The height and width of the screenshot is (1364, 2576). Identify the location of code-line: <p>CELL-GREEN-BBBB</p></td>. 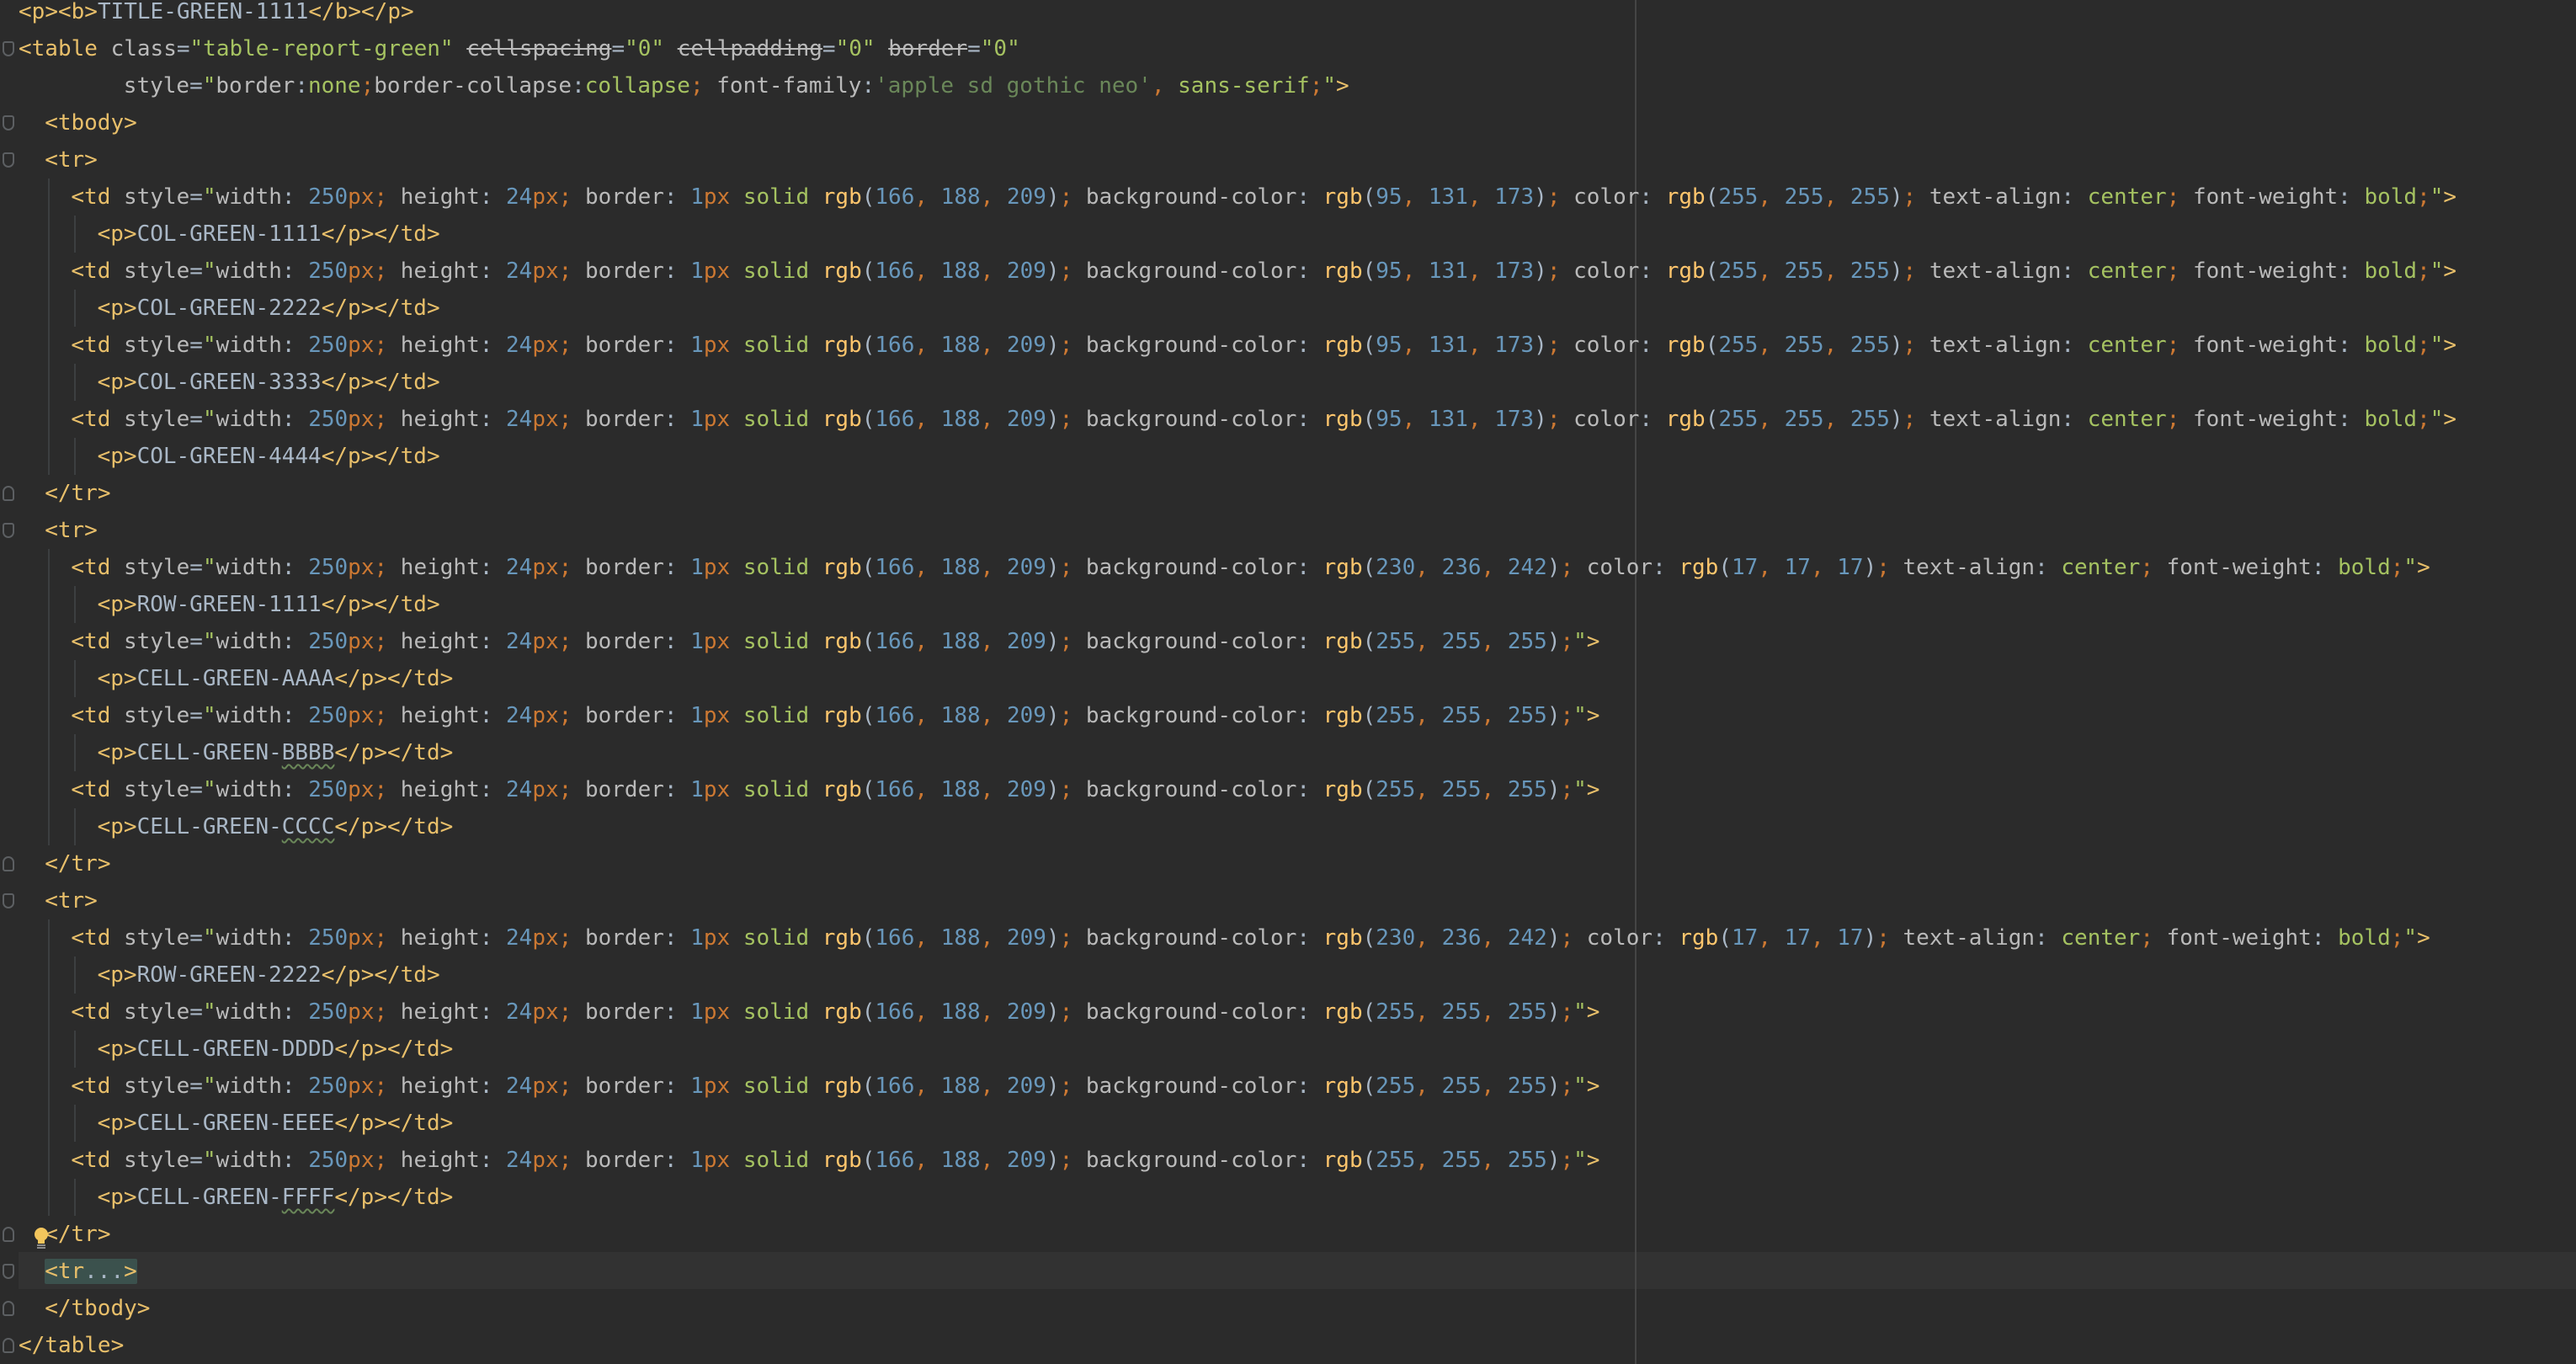
(276, 752).